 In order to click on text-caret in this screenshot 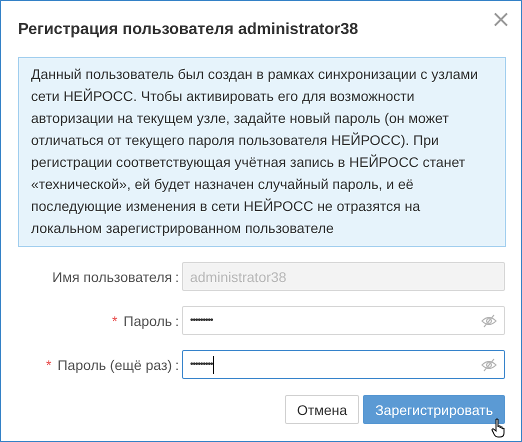, I will do `click(213, 365)`.